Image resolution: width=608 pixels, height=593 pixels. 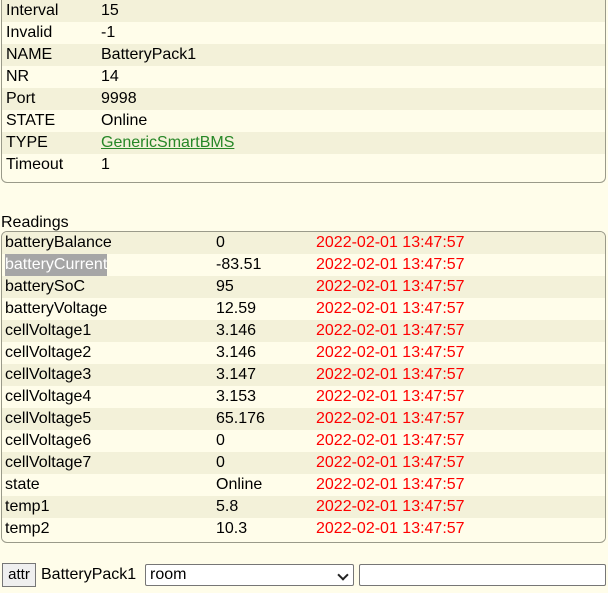 What do you see at coordinates (19, 575) in the screenshot?
I see `attr-button: attr` at bounding box center [19, 575].